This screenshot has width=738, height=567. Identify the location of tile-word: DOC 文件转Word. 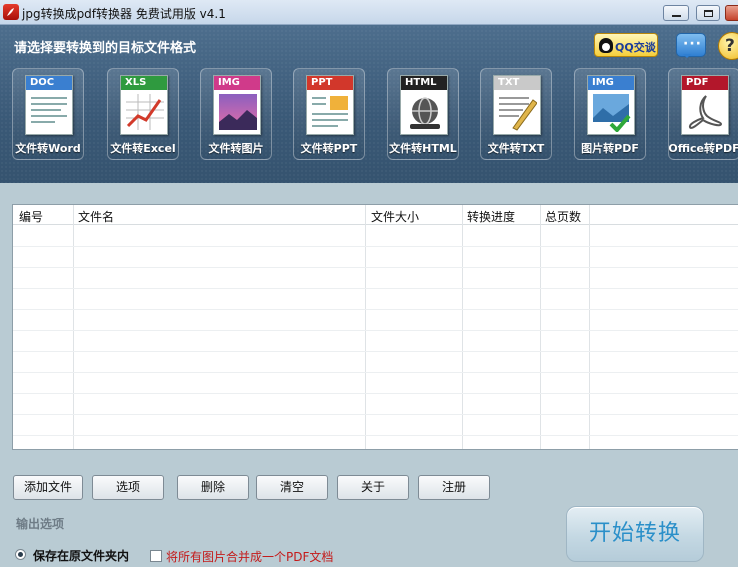
(48, 114).